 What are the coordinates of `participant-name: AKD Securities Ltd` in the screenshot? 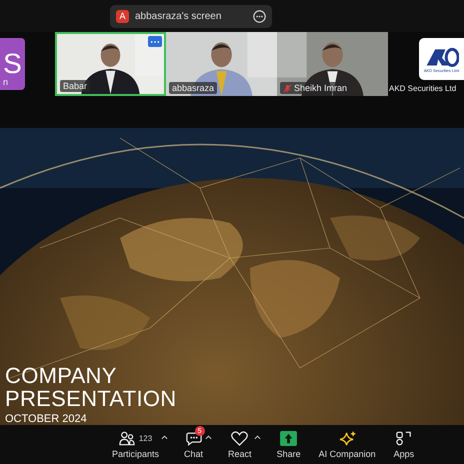 It's located at (422, 88).